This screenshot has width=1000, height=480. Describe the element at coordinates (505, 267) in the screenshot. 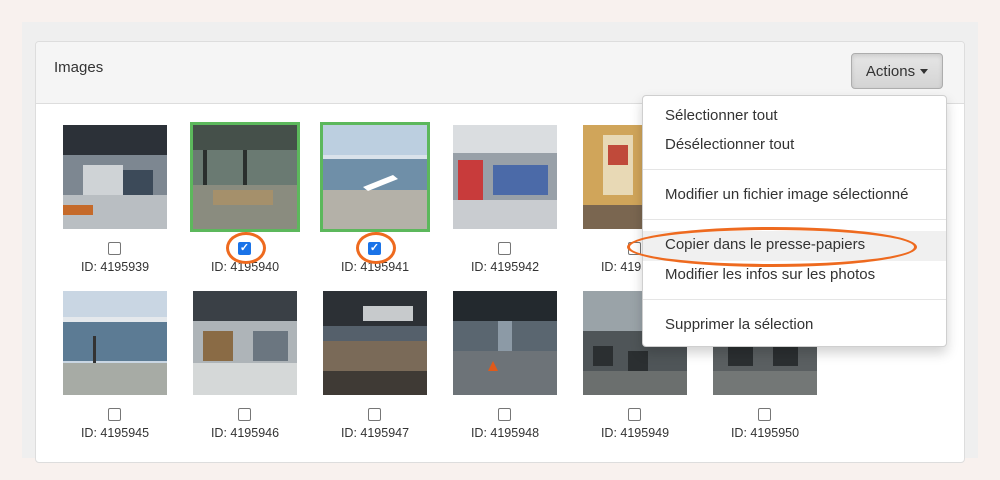

I see `image-id: ID: 4195942` at that location.